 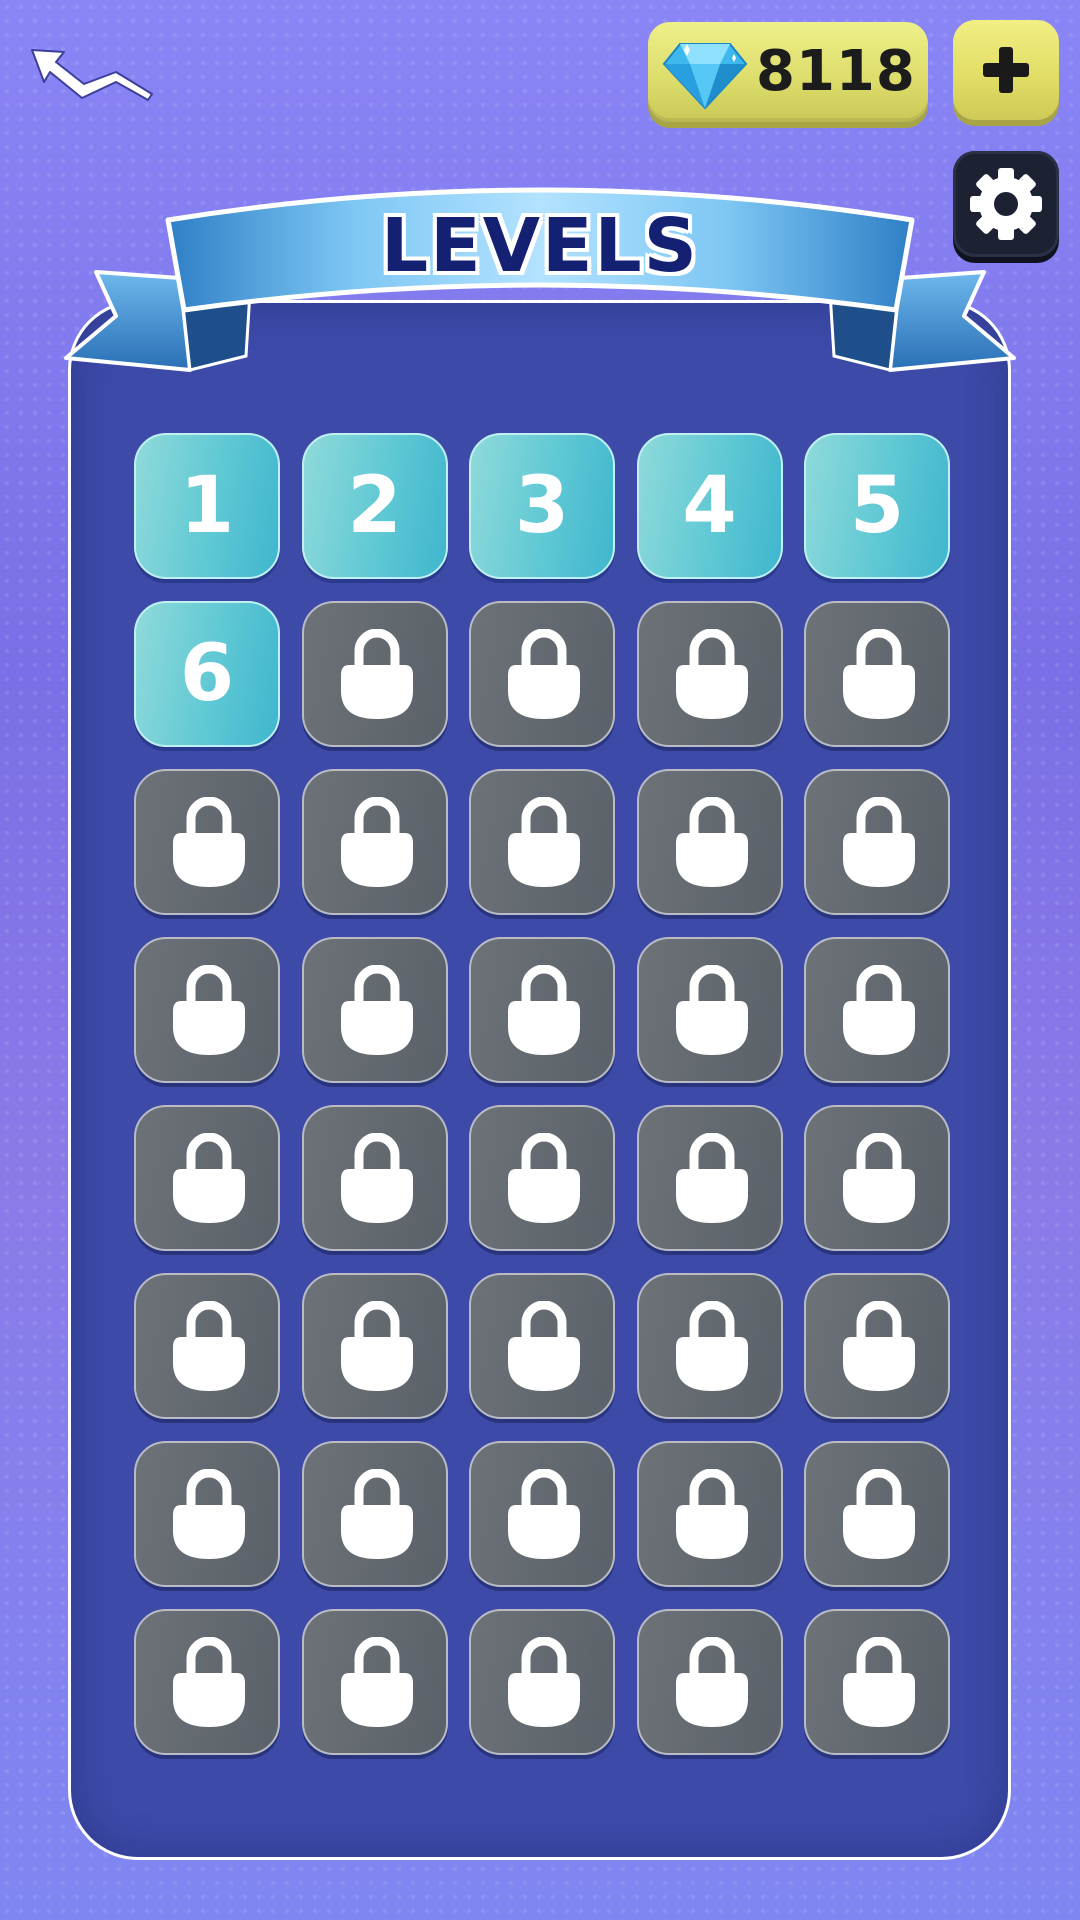 I want to click on level-tile: 3, so click(x=542, y=506).